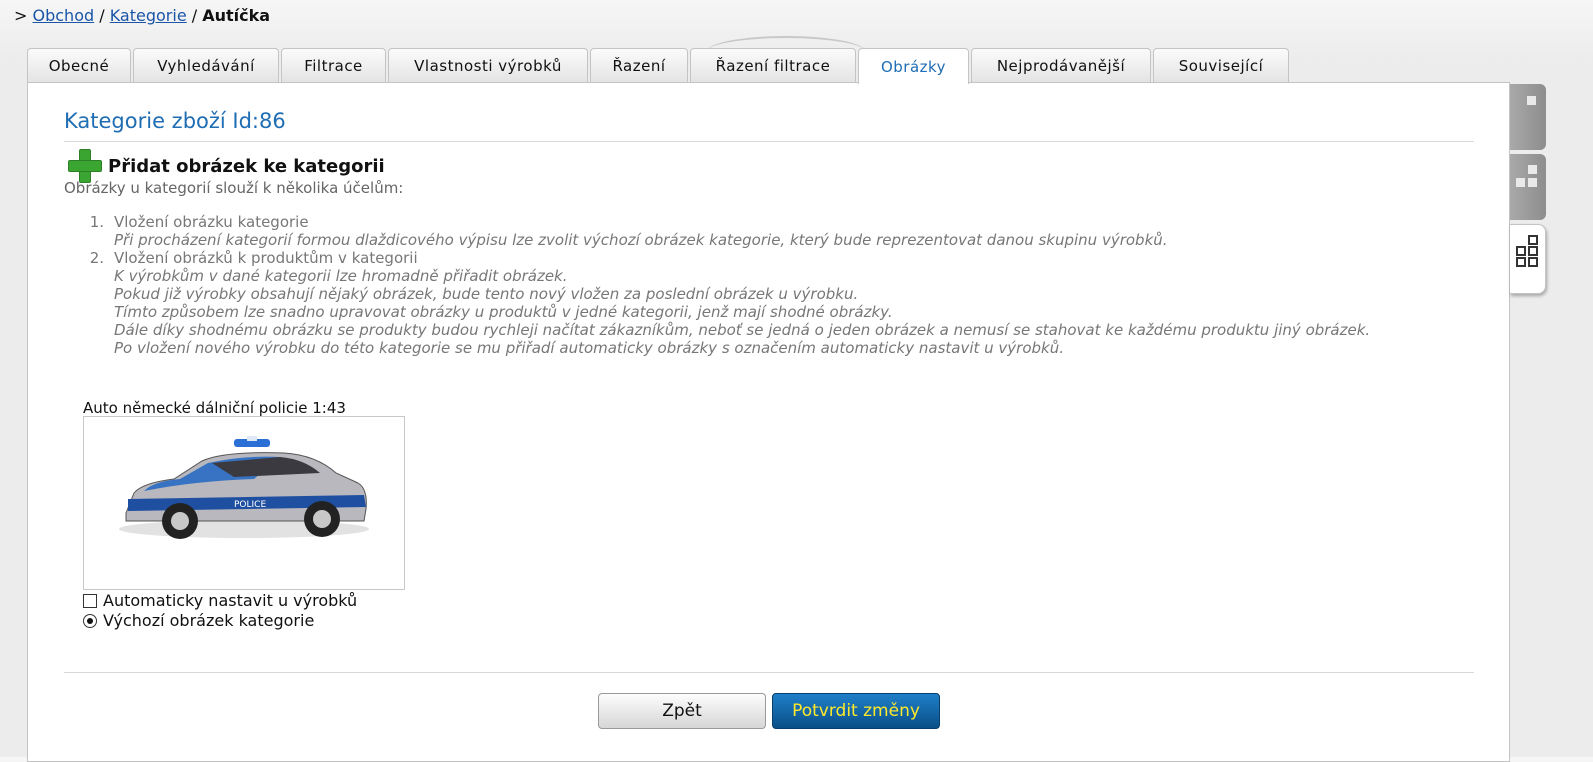 This screenshot has width=1593, height=762. What do you see at coordinates (769, 141) in the screenshot?
I see `title-divider` at bounding box center [769, 141].